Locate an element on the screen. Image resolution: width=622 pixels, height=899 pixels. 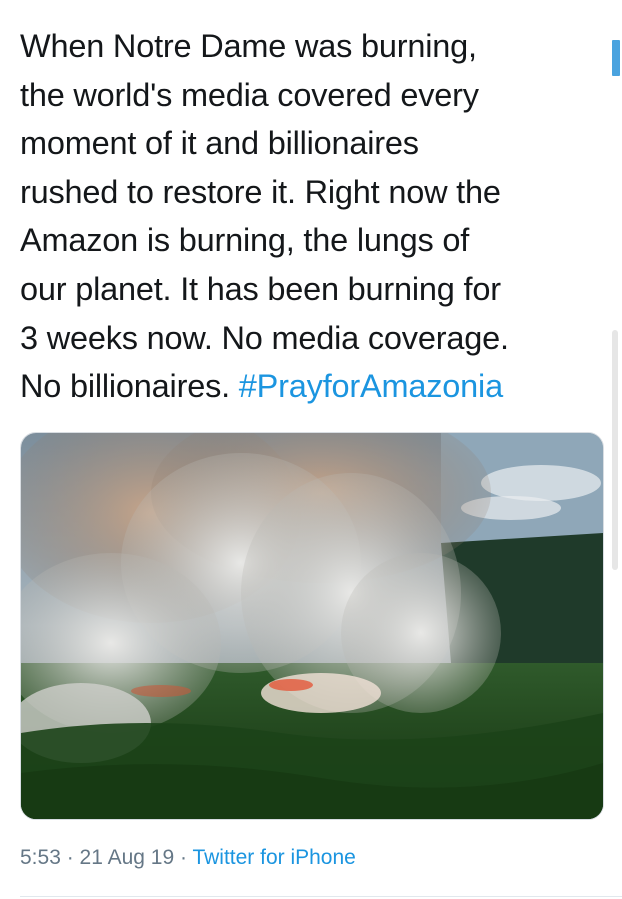
scrollbar-track is located at coordinates (615, 450).